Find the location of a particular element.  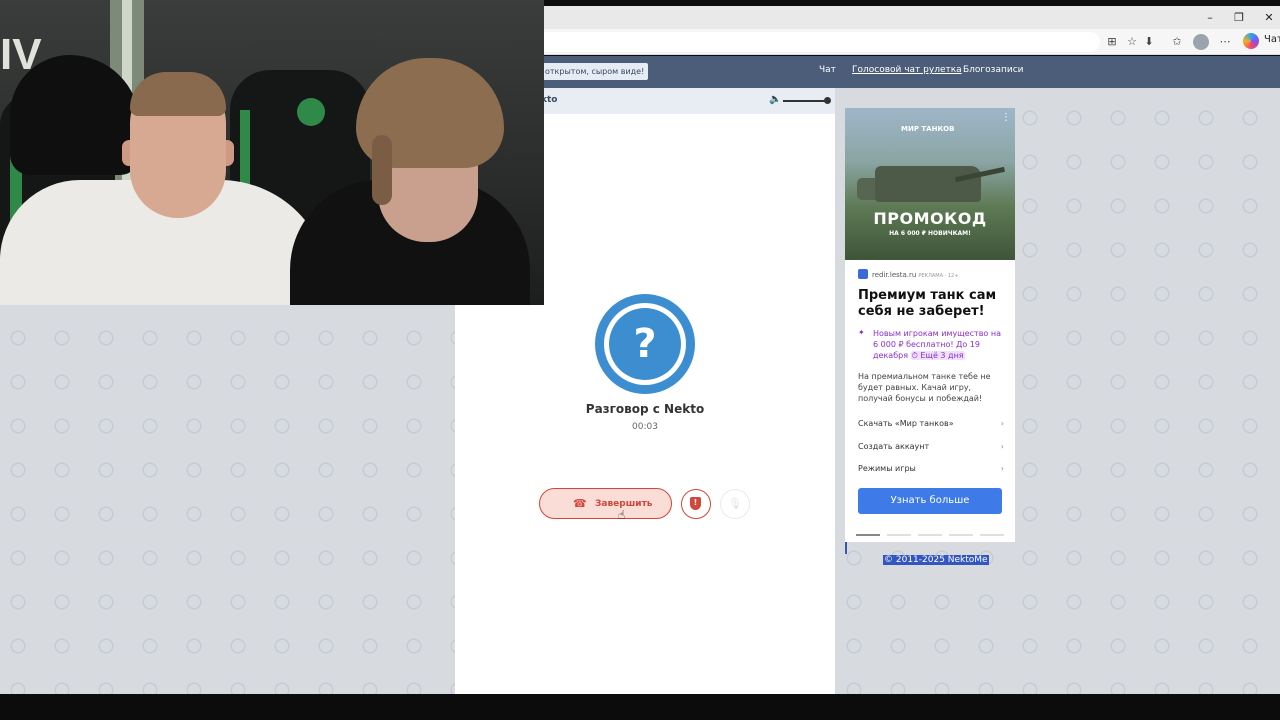

nav-link-blog: Блогозаписи is located at coordinates (993, 70).